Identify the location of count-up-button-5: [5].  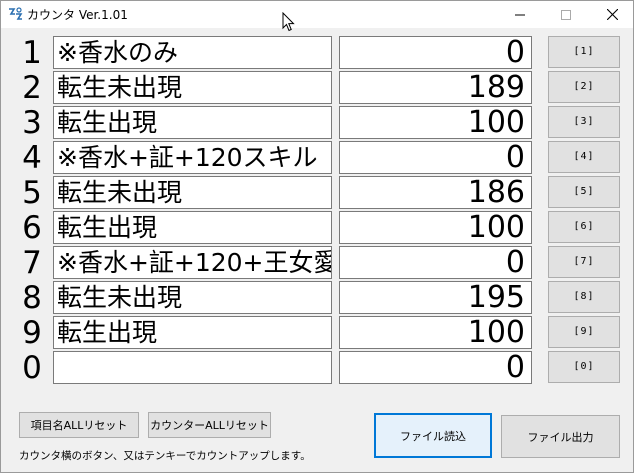
(584, 192).